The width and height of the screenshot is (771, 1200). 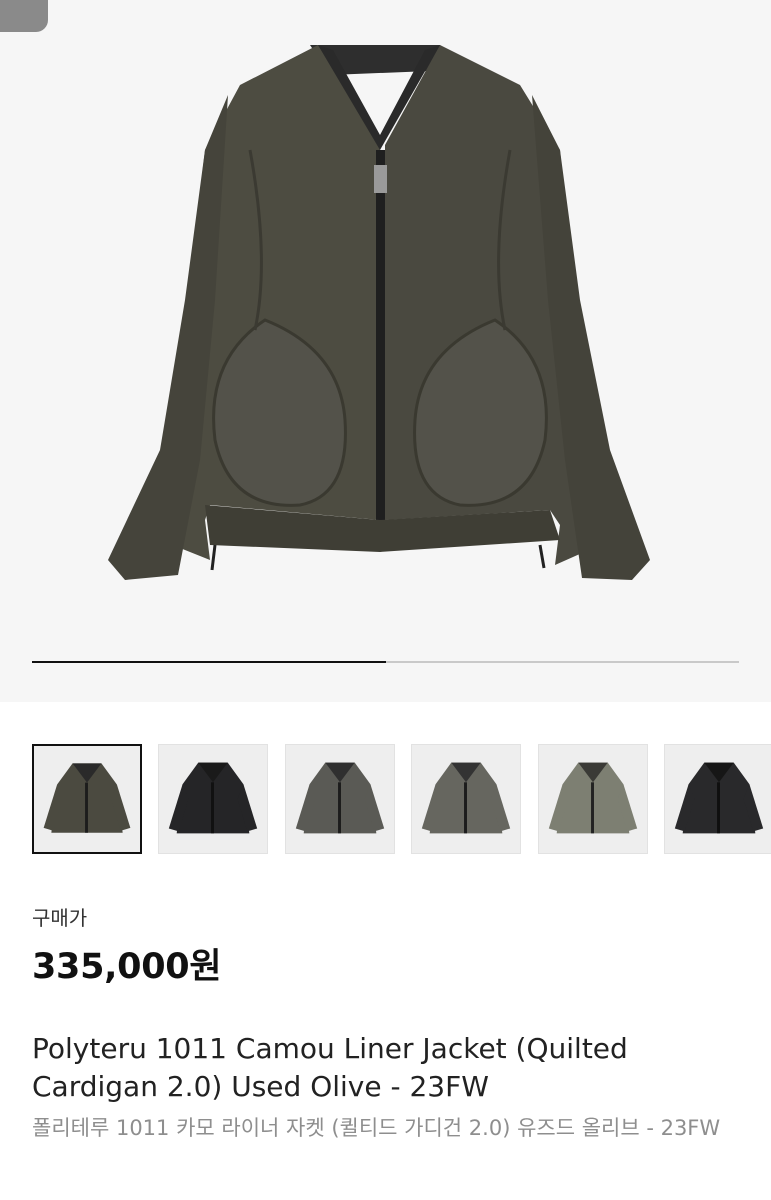 I want to click on price-label: 구매가, so click(x=60, y=918).